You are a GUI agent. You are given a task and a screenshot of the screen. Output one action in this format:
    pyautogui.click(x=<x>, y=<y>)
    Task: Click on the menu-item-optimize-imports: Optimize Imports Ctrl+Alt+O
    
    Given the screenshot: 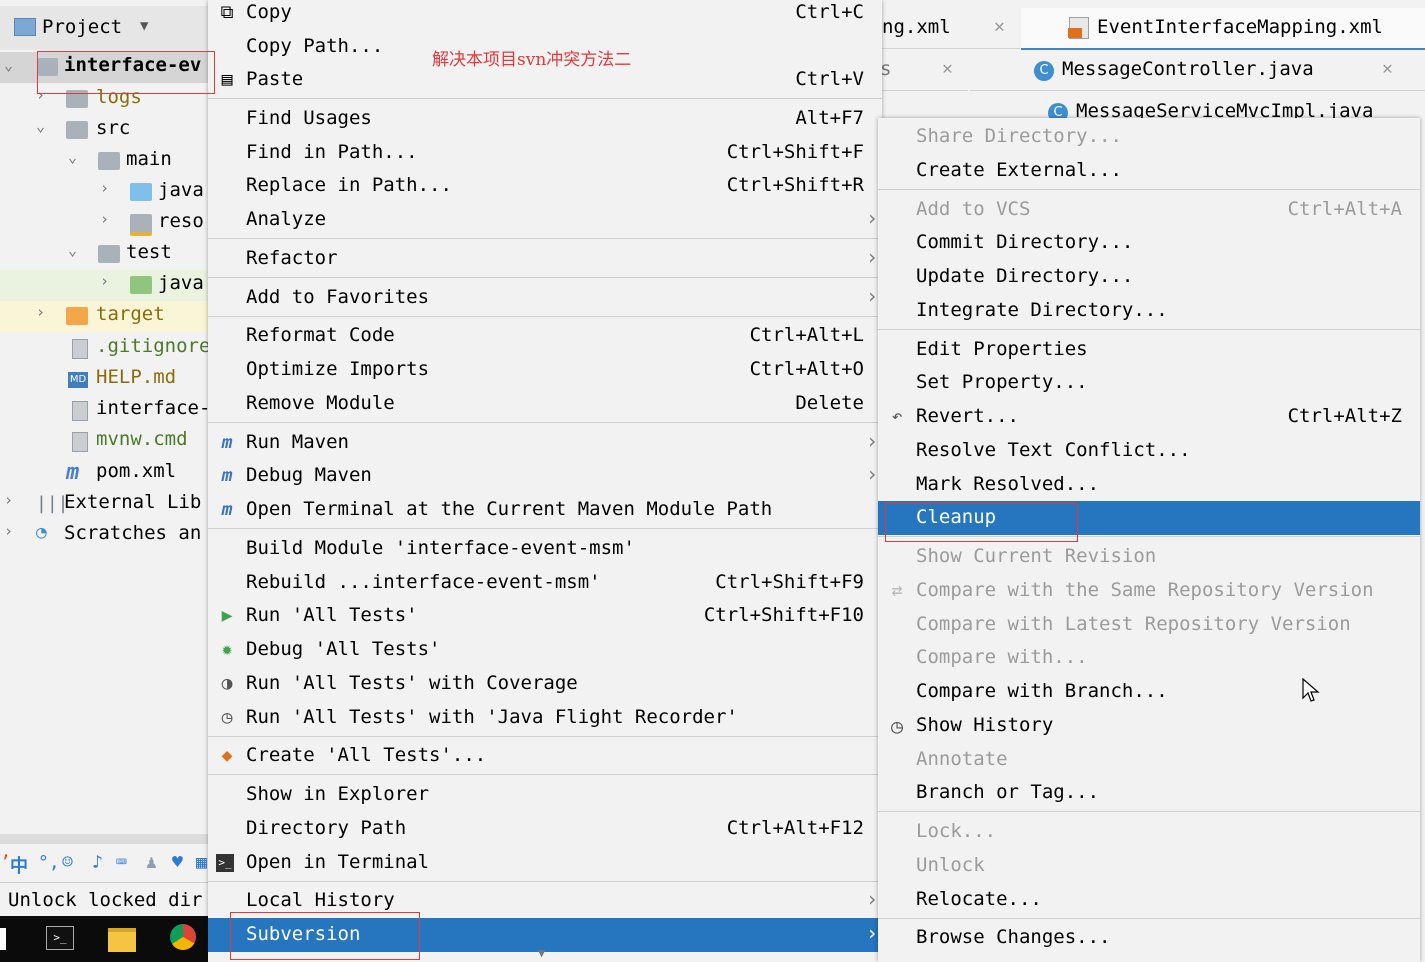 What is the action you would take?
    pyautogui.click(x=545, y=370)
    